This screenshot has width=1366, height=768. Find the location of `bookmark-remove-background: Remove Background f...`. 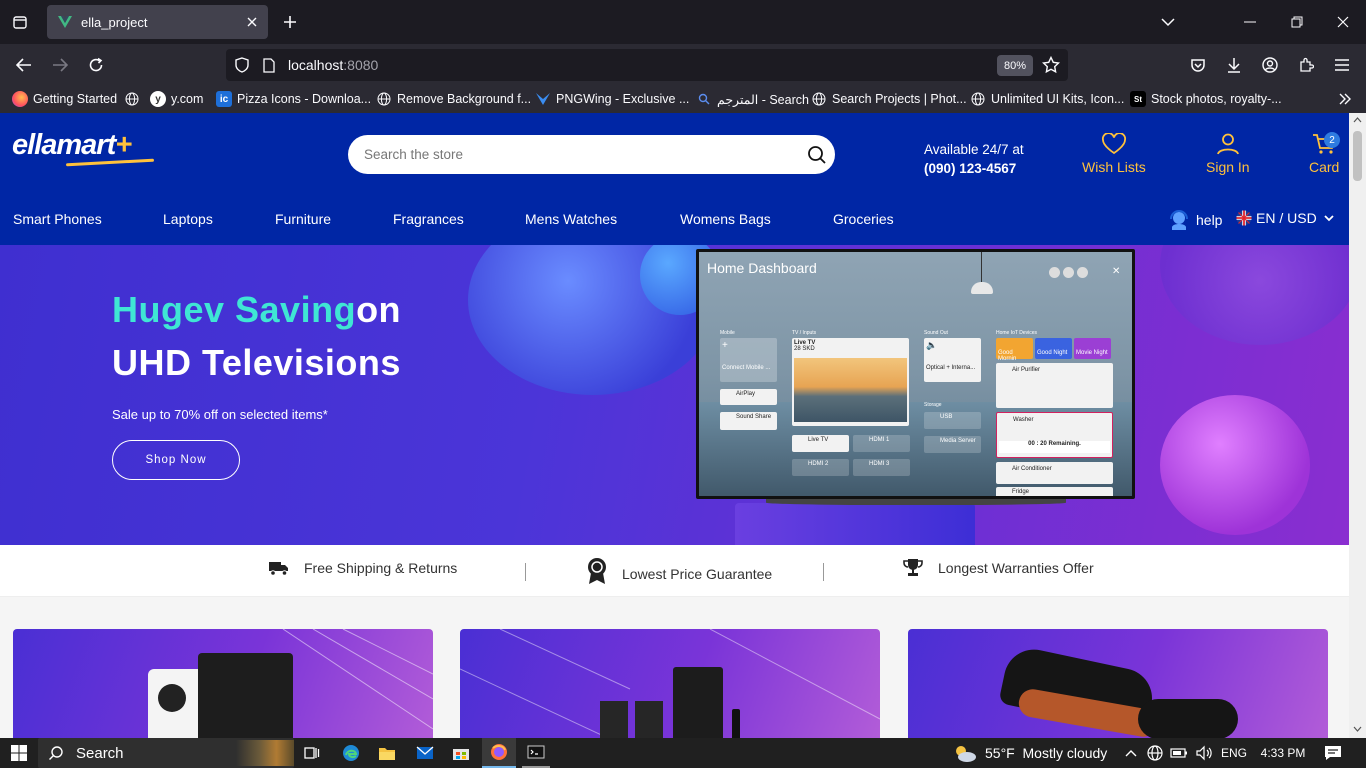

bookmark-remove-background: Remove Background f... is located at coordinates (453, 99).